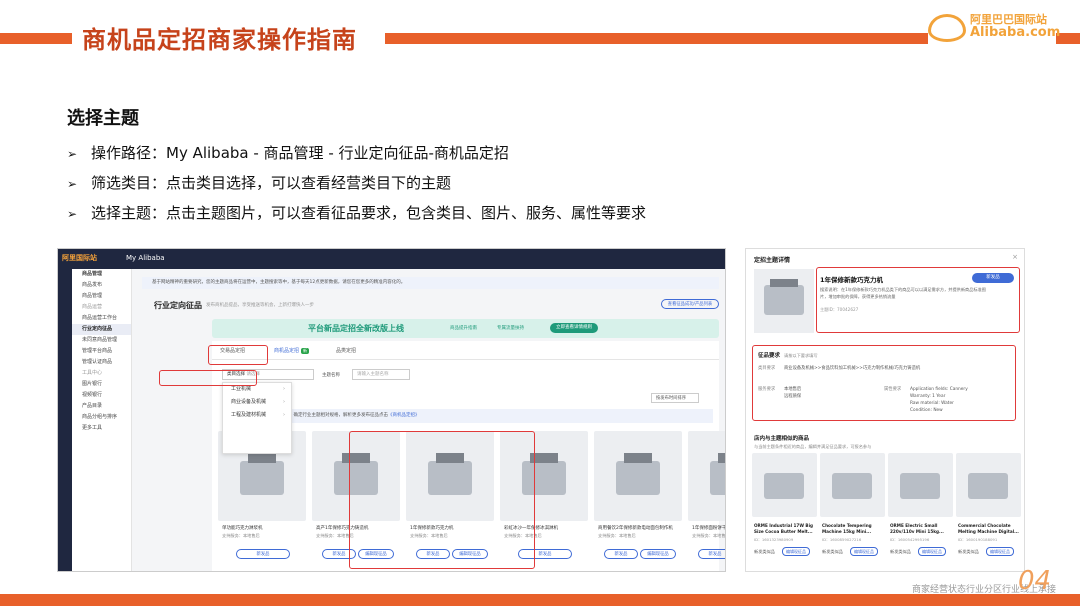  Describe the element at coordinates (36, 38) in the screenshot. I see `header-bar-left` at that location.